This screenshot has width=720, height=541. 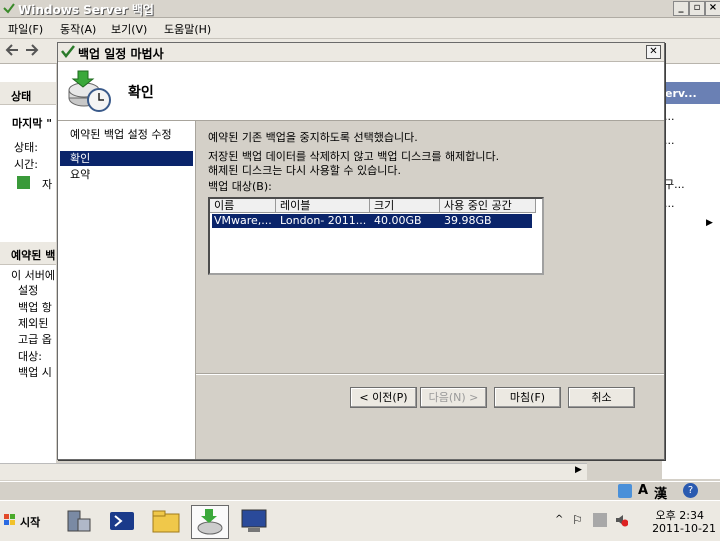 What do you see at coordinates (126, 134) in the screenshot?
I see `nav-item-modify: 예약된 백업 설정 수정` at bounding box center [126, 134].